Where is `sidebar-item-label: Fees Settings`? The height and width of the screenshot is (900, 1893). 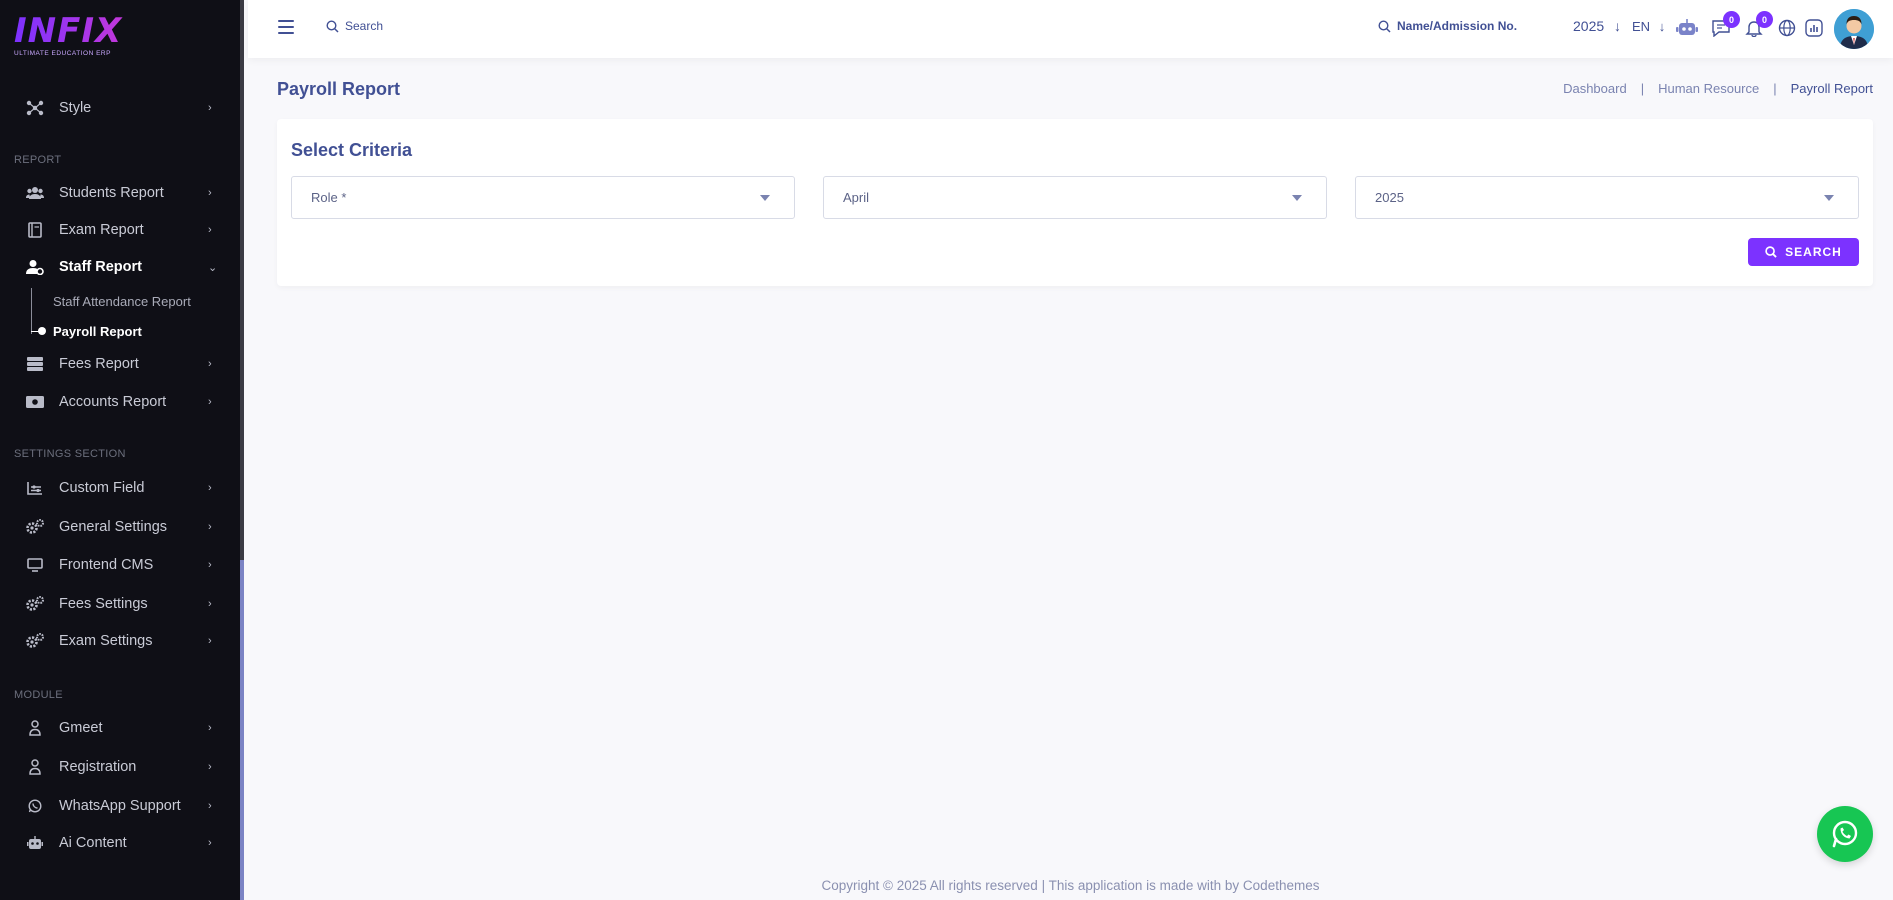 sidebar-item-label: Fees Settings is located at coordinates (103, 604).